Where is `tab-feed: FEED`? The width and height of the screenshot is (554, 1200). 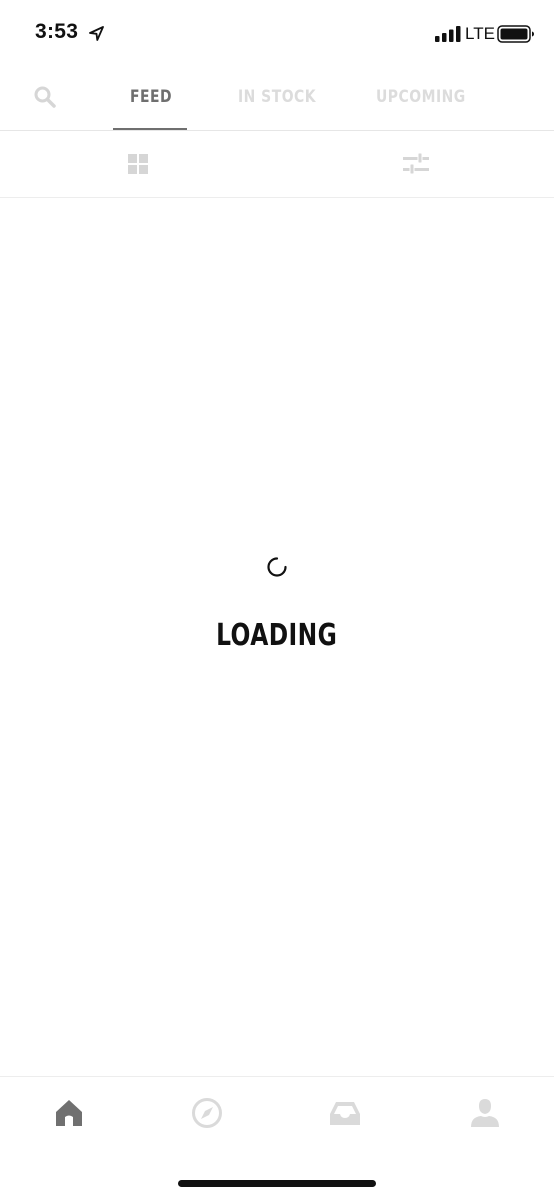 tab-feed: FEED is located at coordinates (151, 97).